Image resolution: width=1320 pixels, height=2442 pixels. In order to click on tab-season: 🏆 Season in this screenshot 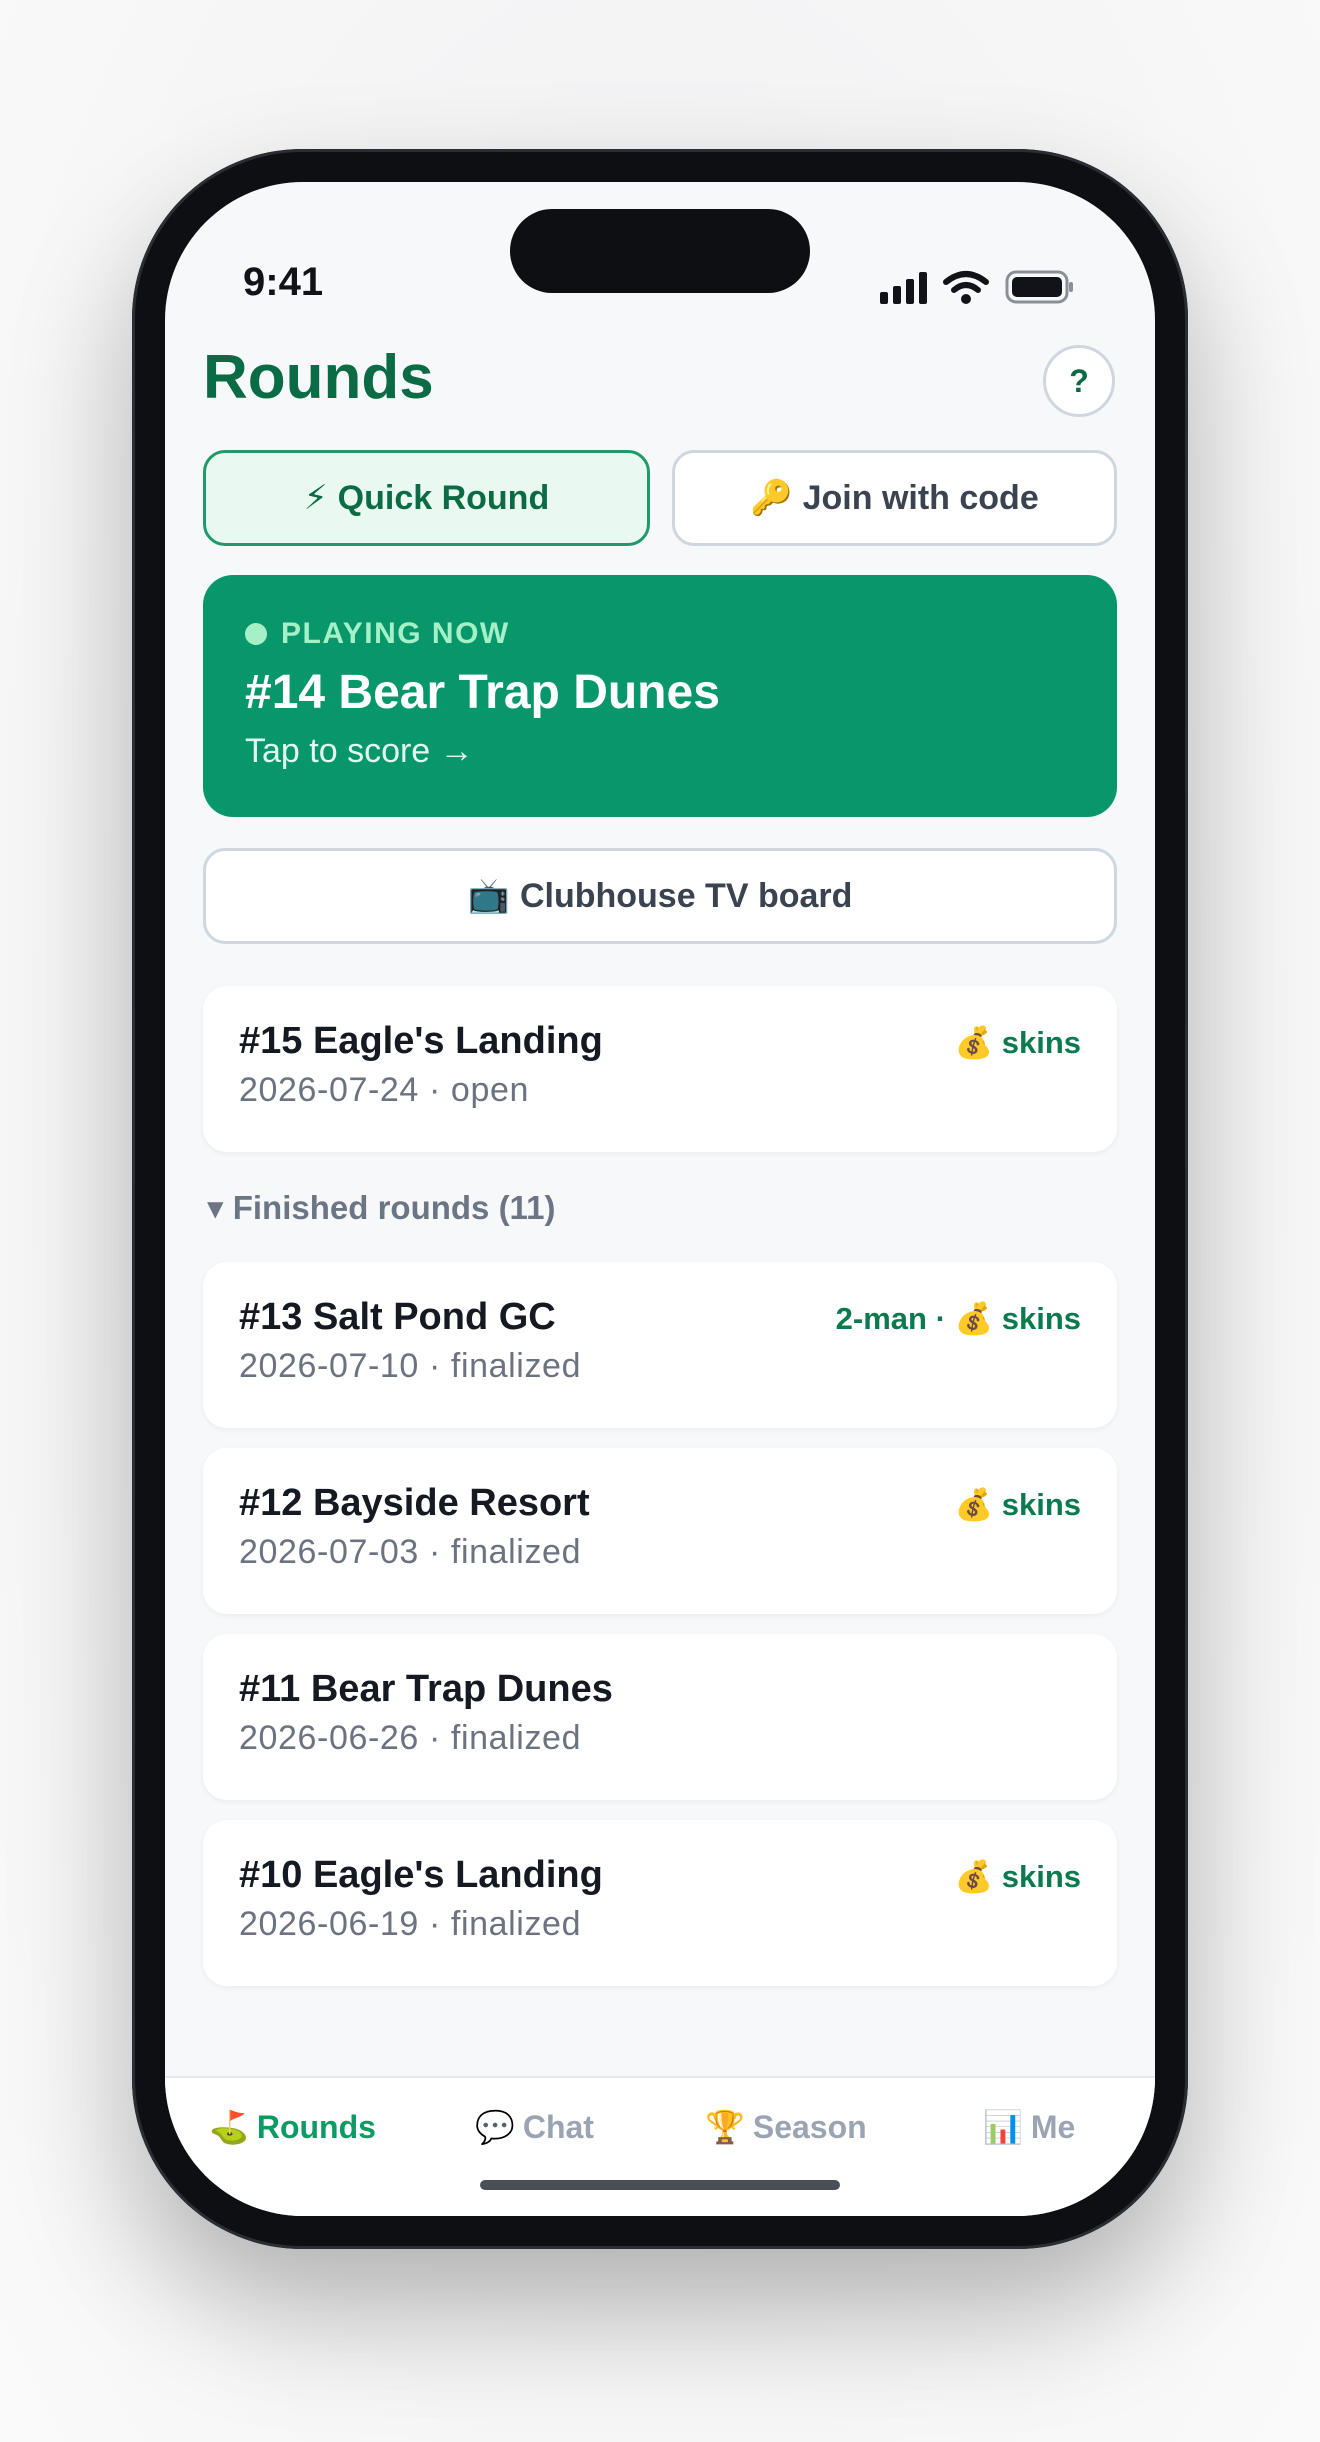, I will do `click(786, 2127)`.